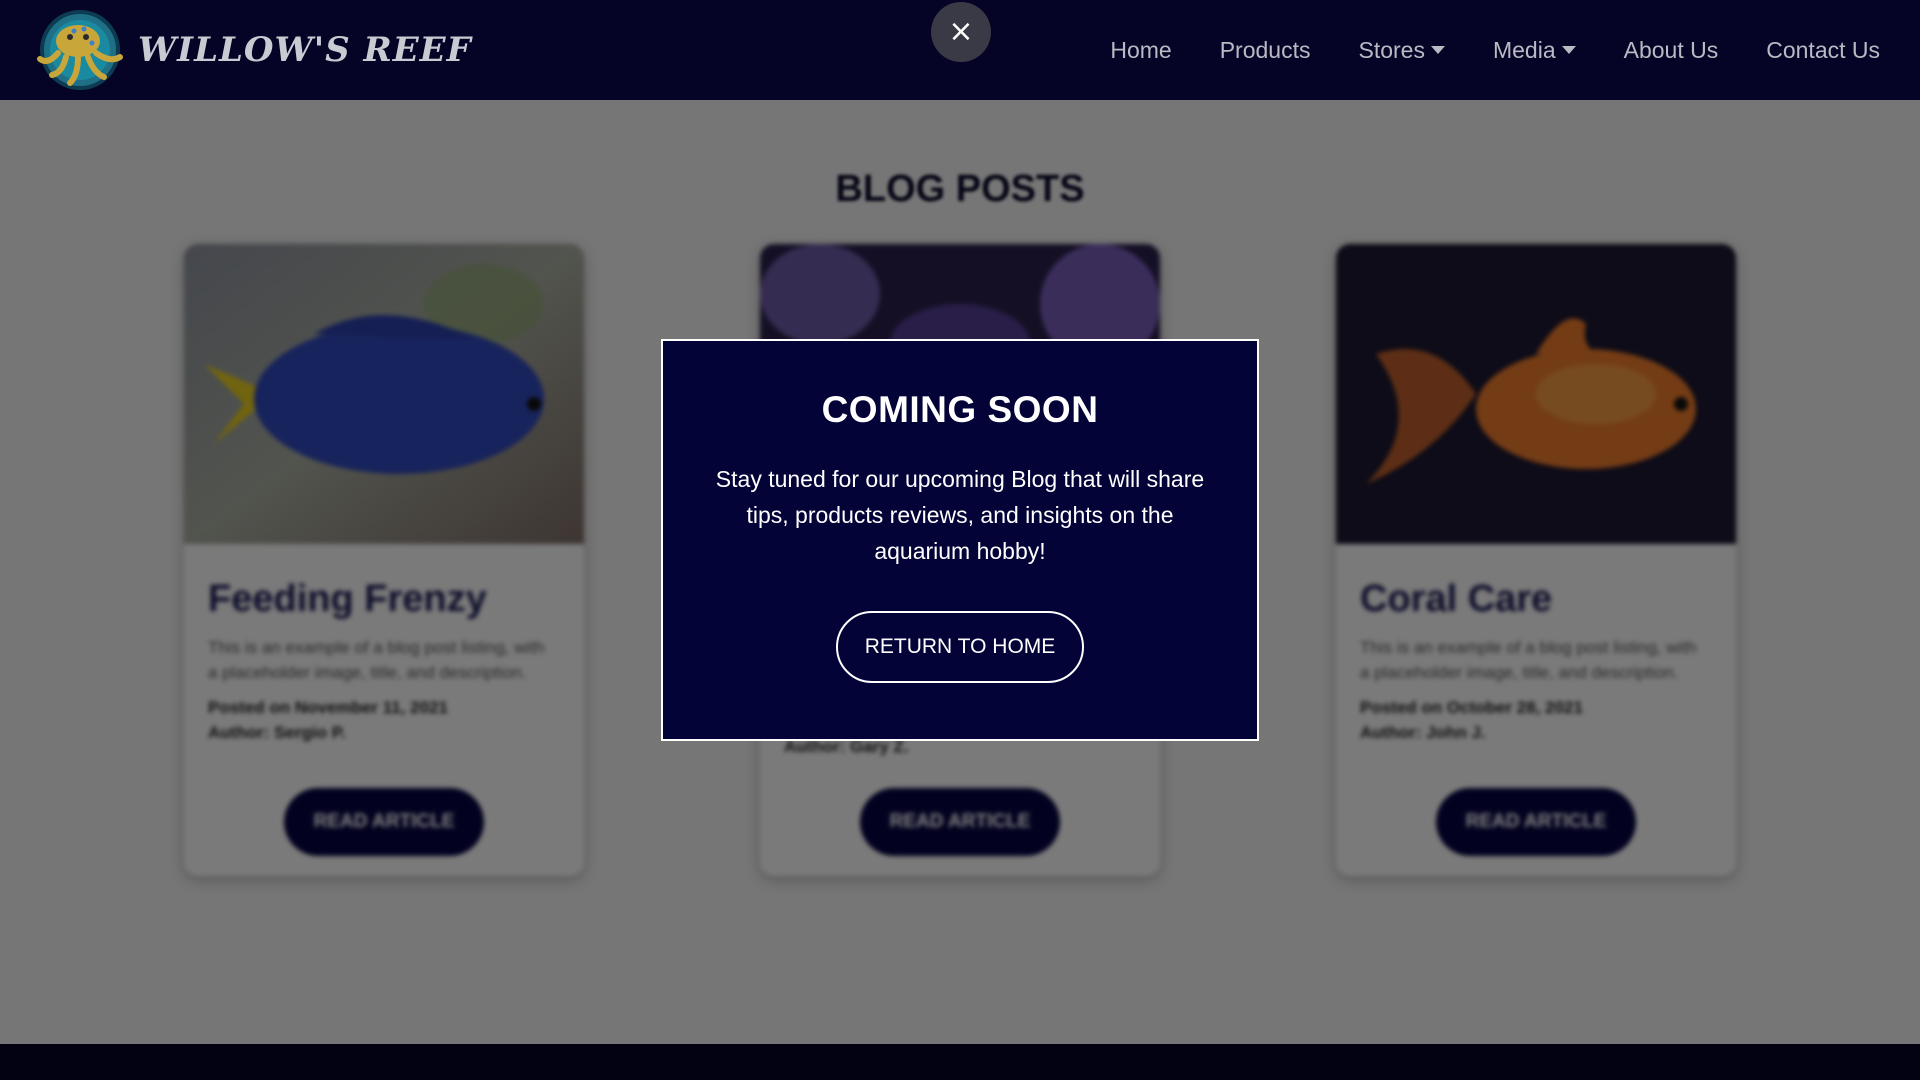 The height and width of the screenshot is (1080, 1920). I want to click on nav-item-label: Home, so click(1141, 49).